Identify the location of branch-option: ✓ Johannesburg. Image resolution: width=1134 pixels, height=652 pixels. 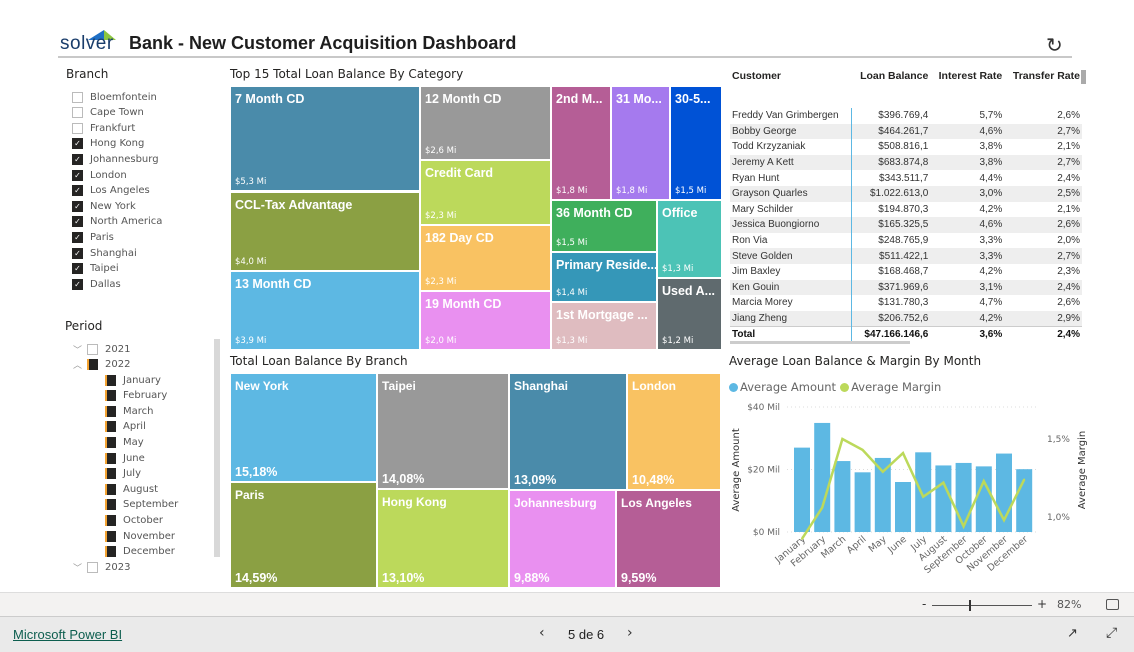
(115, 159).